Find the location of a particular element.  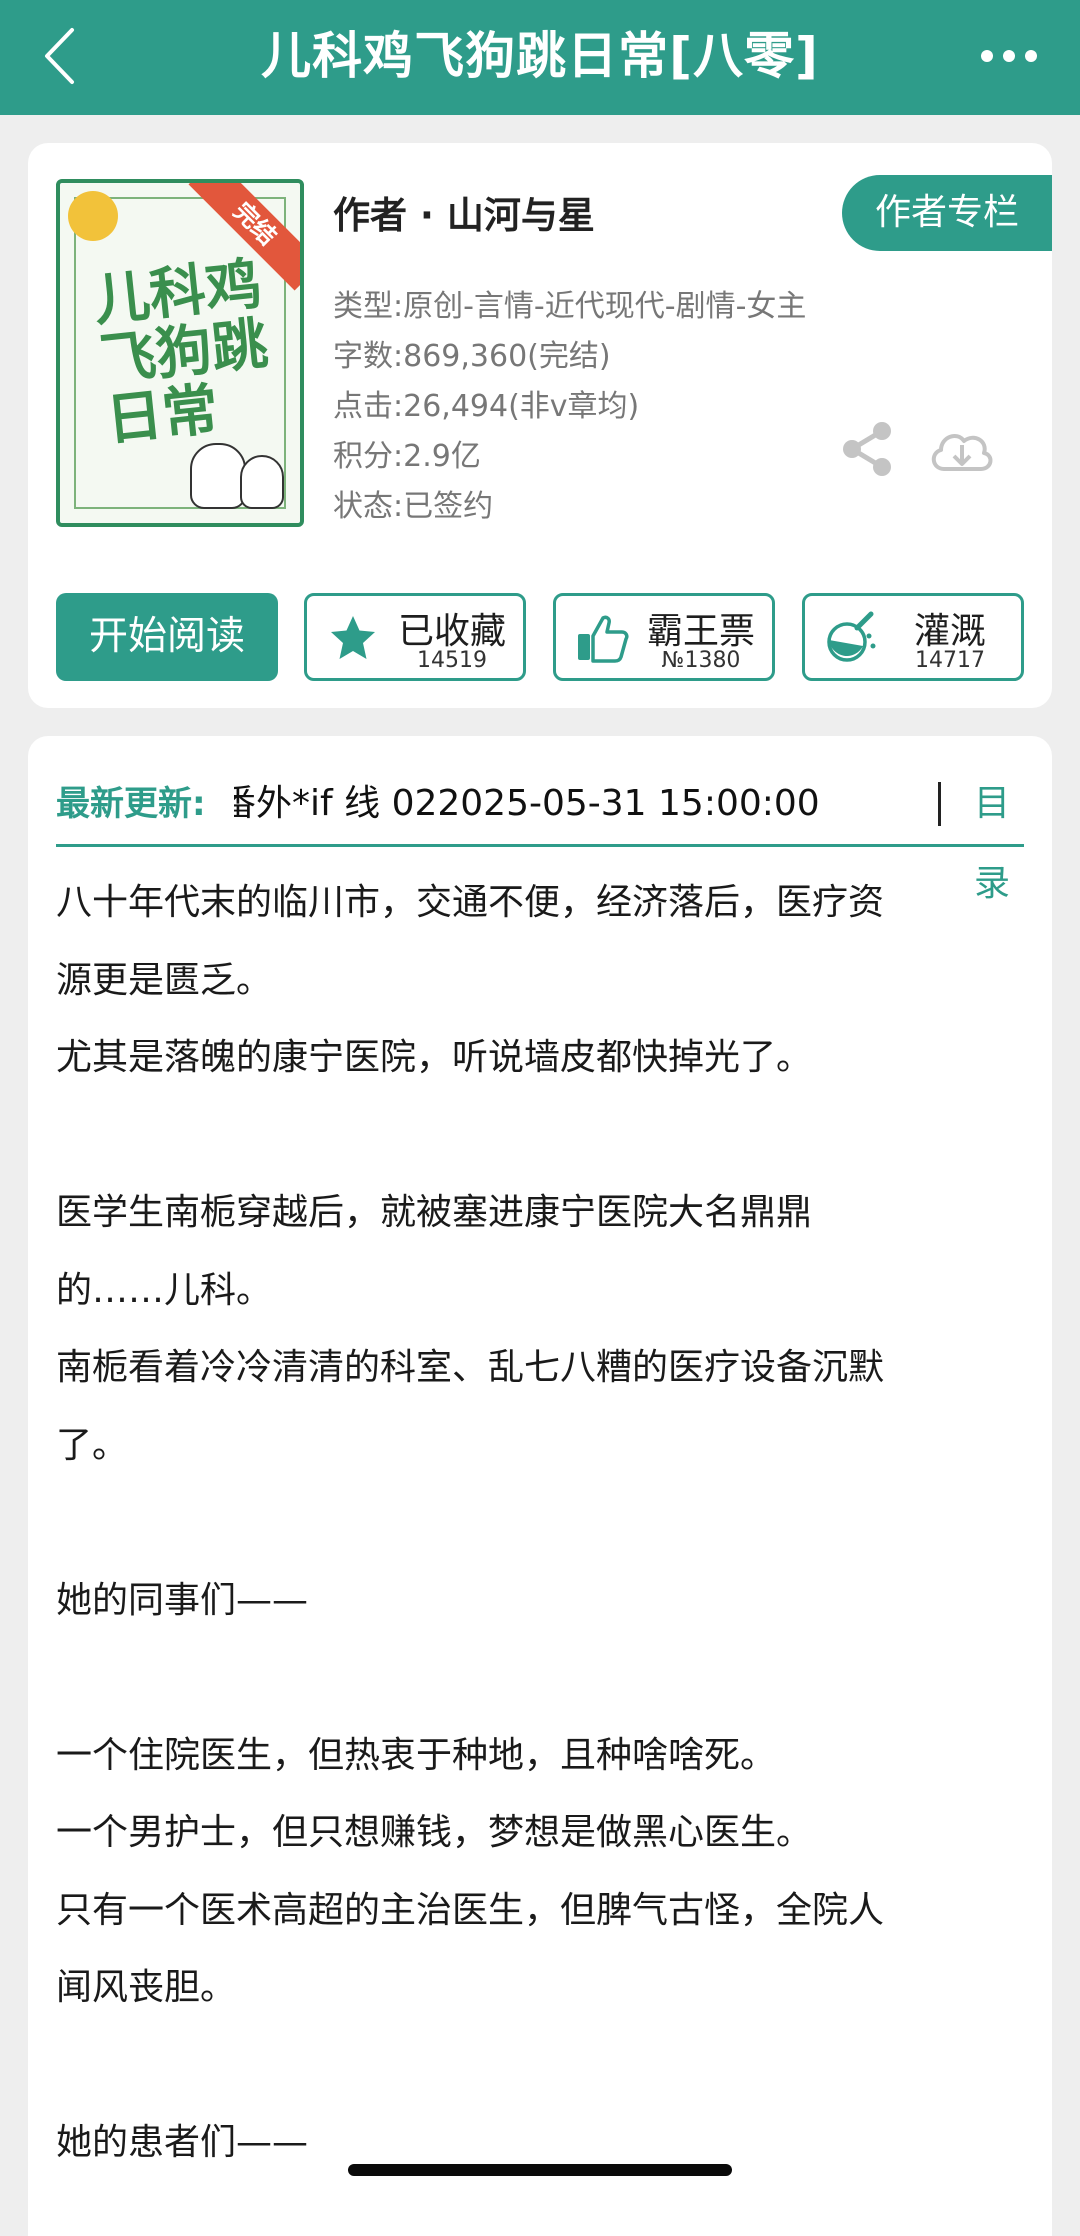

divider is located at coordinates (939, 804).